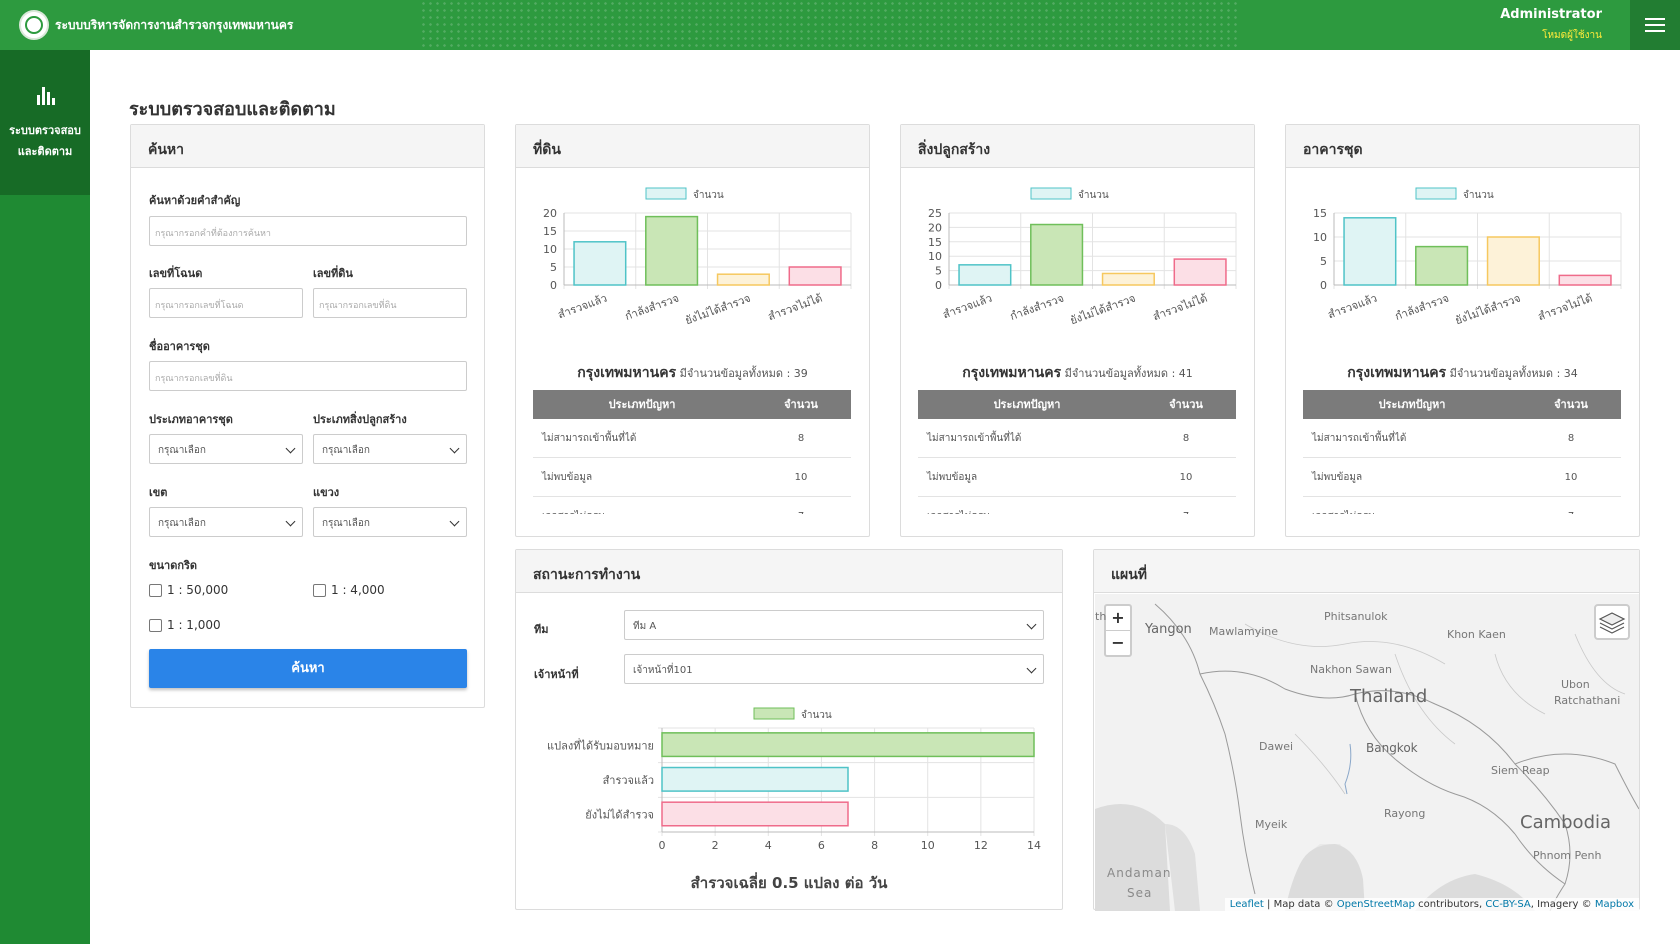 The width and height of the screenshot is (1680, 944). Describe the element at coordinates (191, 419) in the screenshot. I see `condo-type-label: ประเภทอาคารชุด` at that location.